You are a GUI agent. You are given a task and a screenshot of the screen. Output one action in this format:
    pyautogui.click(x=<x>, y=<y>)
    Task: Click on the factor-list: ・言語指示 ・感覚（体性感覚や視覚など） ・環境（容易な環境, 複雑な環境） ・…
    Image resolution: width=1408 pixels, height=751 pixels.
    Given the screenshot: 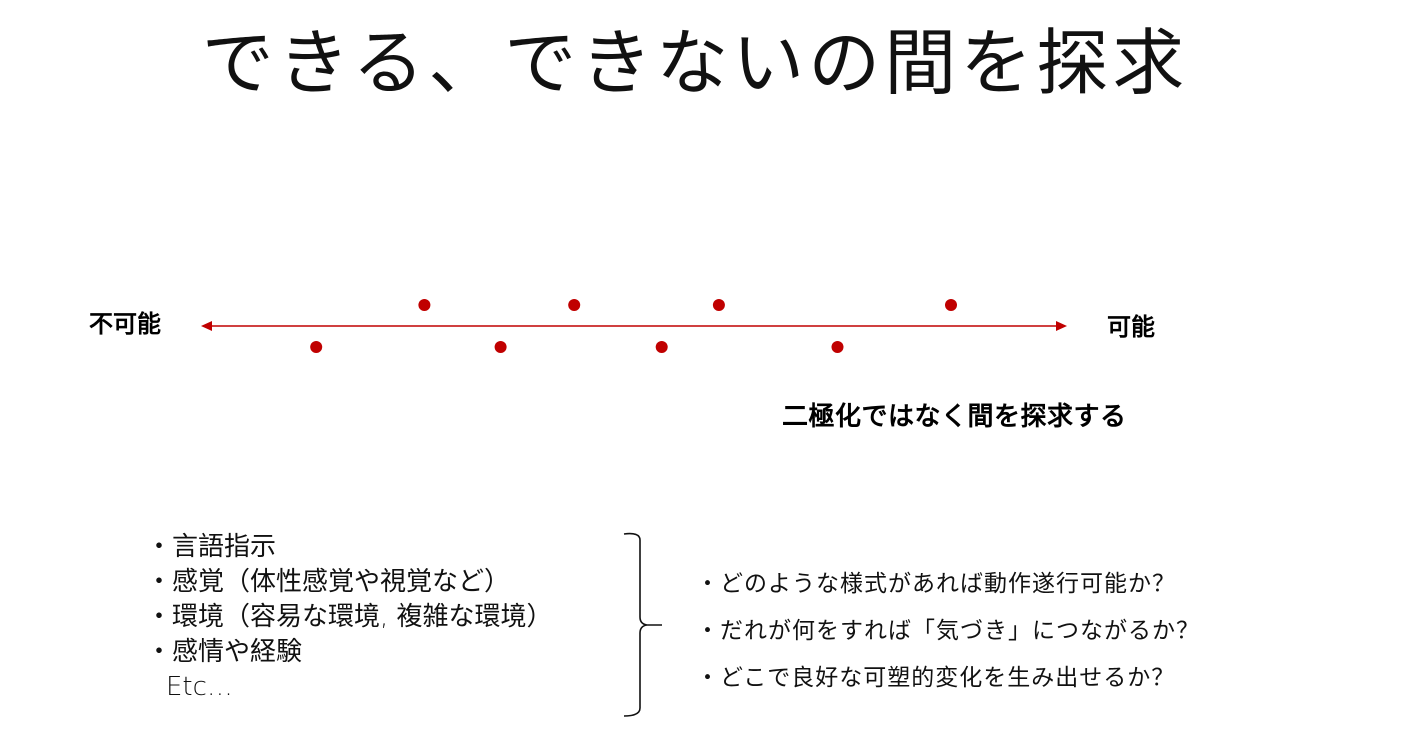 What is the action you would take?
    pyautogui.click(x=349, y=617)
    